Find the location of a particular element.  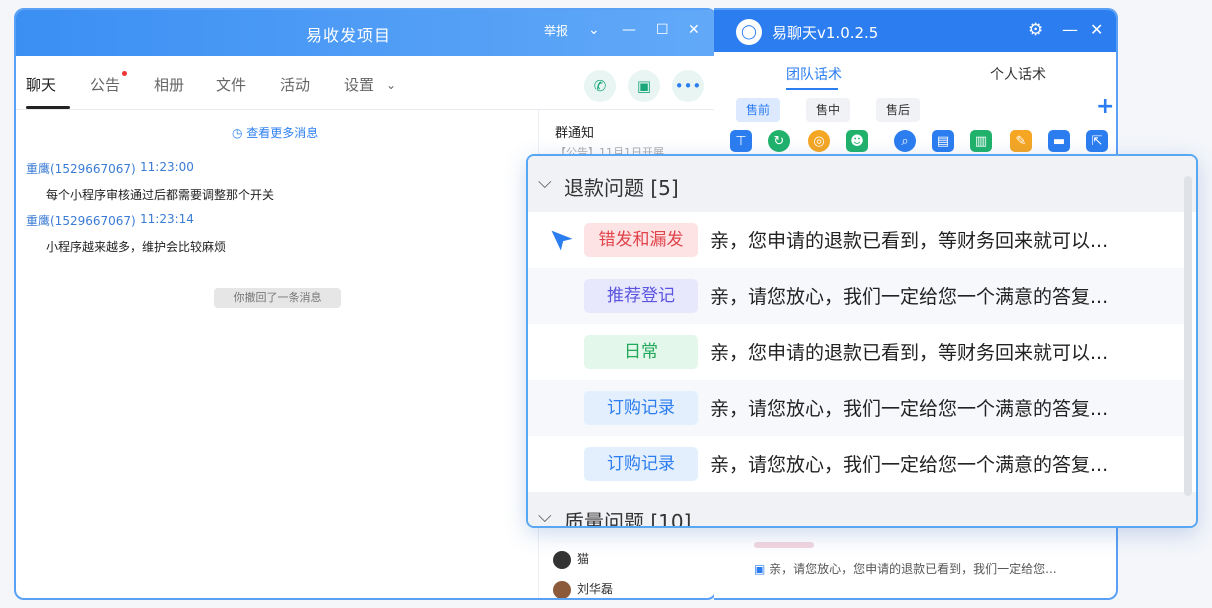

target-icon: ◎ is located at coordinates (819, 141).